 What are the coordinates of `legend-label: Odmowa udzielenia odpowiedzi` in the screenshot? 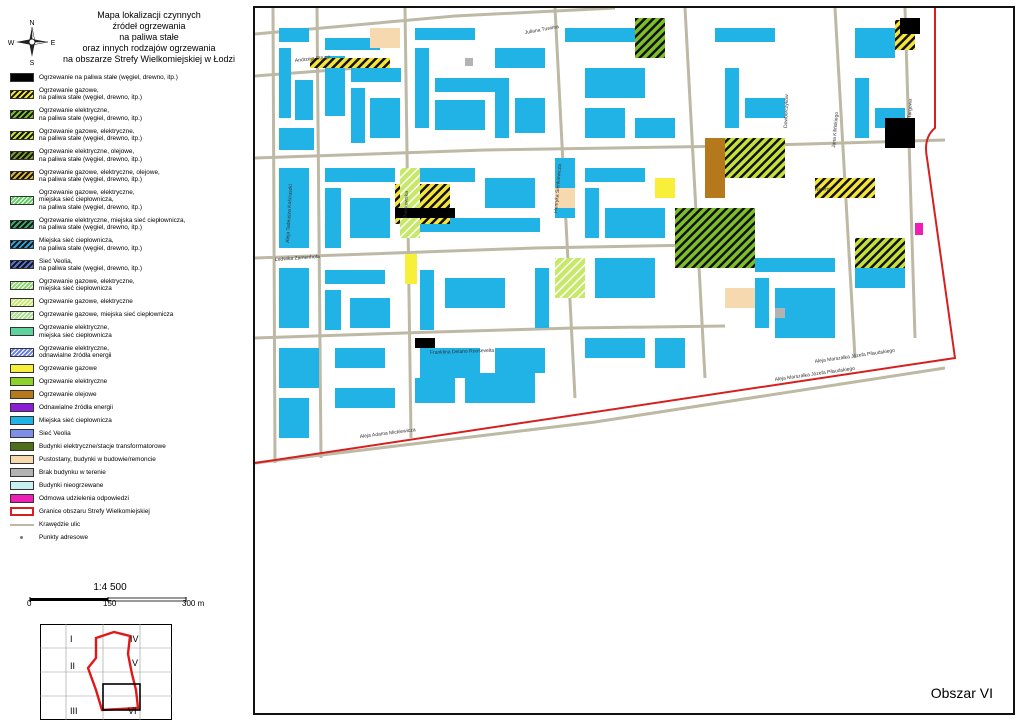 It's located at (84, 498).